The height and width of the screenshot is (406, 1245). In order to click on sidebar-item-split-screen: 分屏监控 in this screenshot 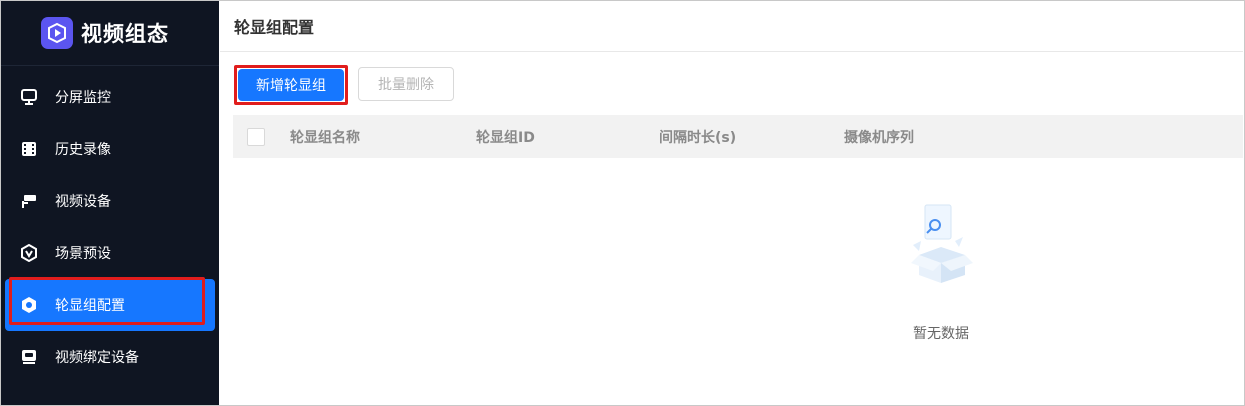, I will do `click(110, 97)`.